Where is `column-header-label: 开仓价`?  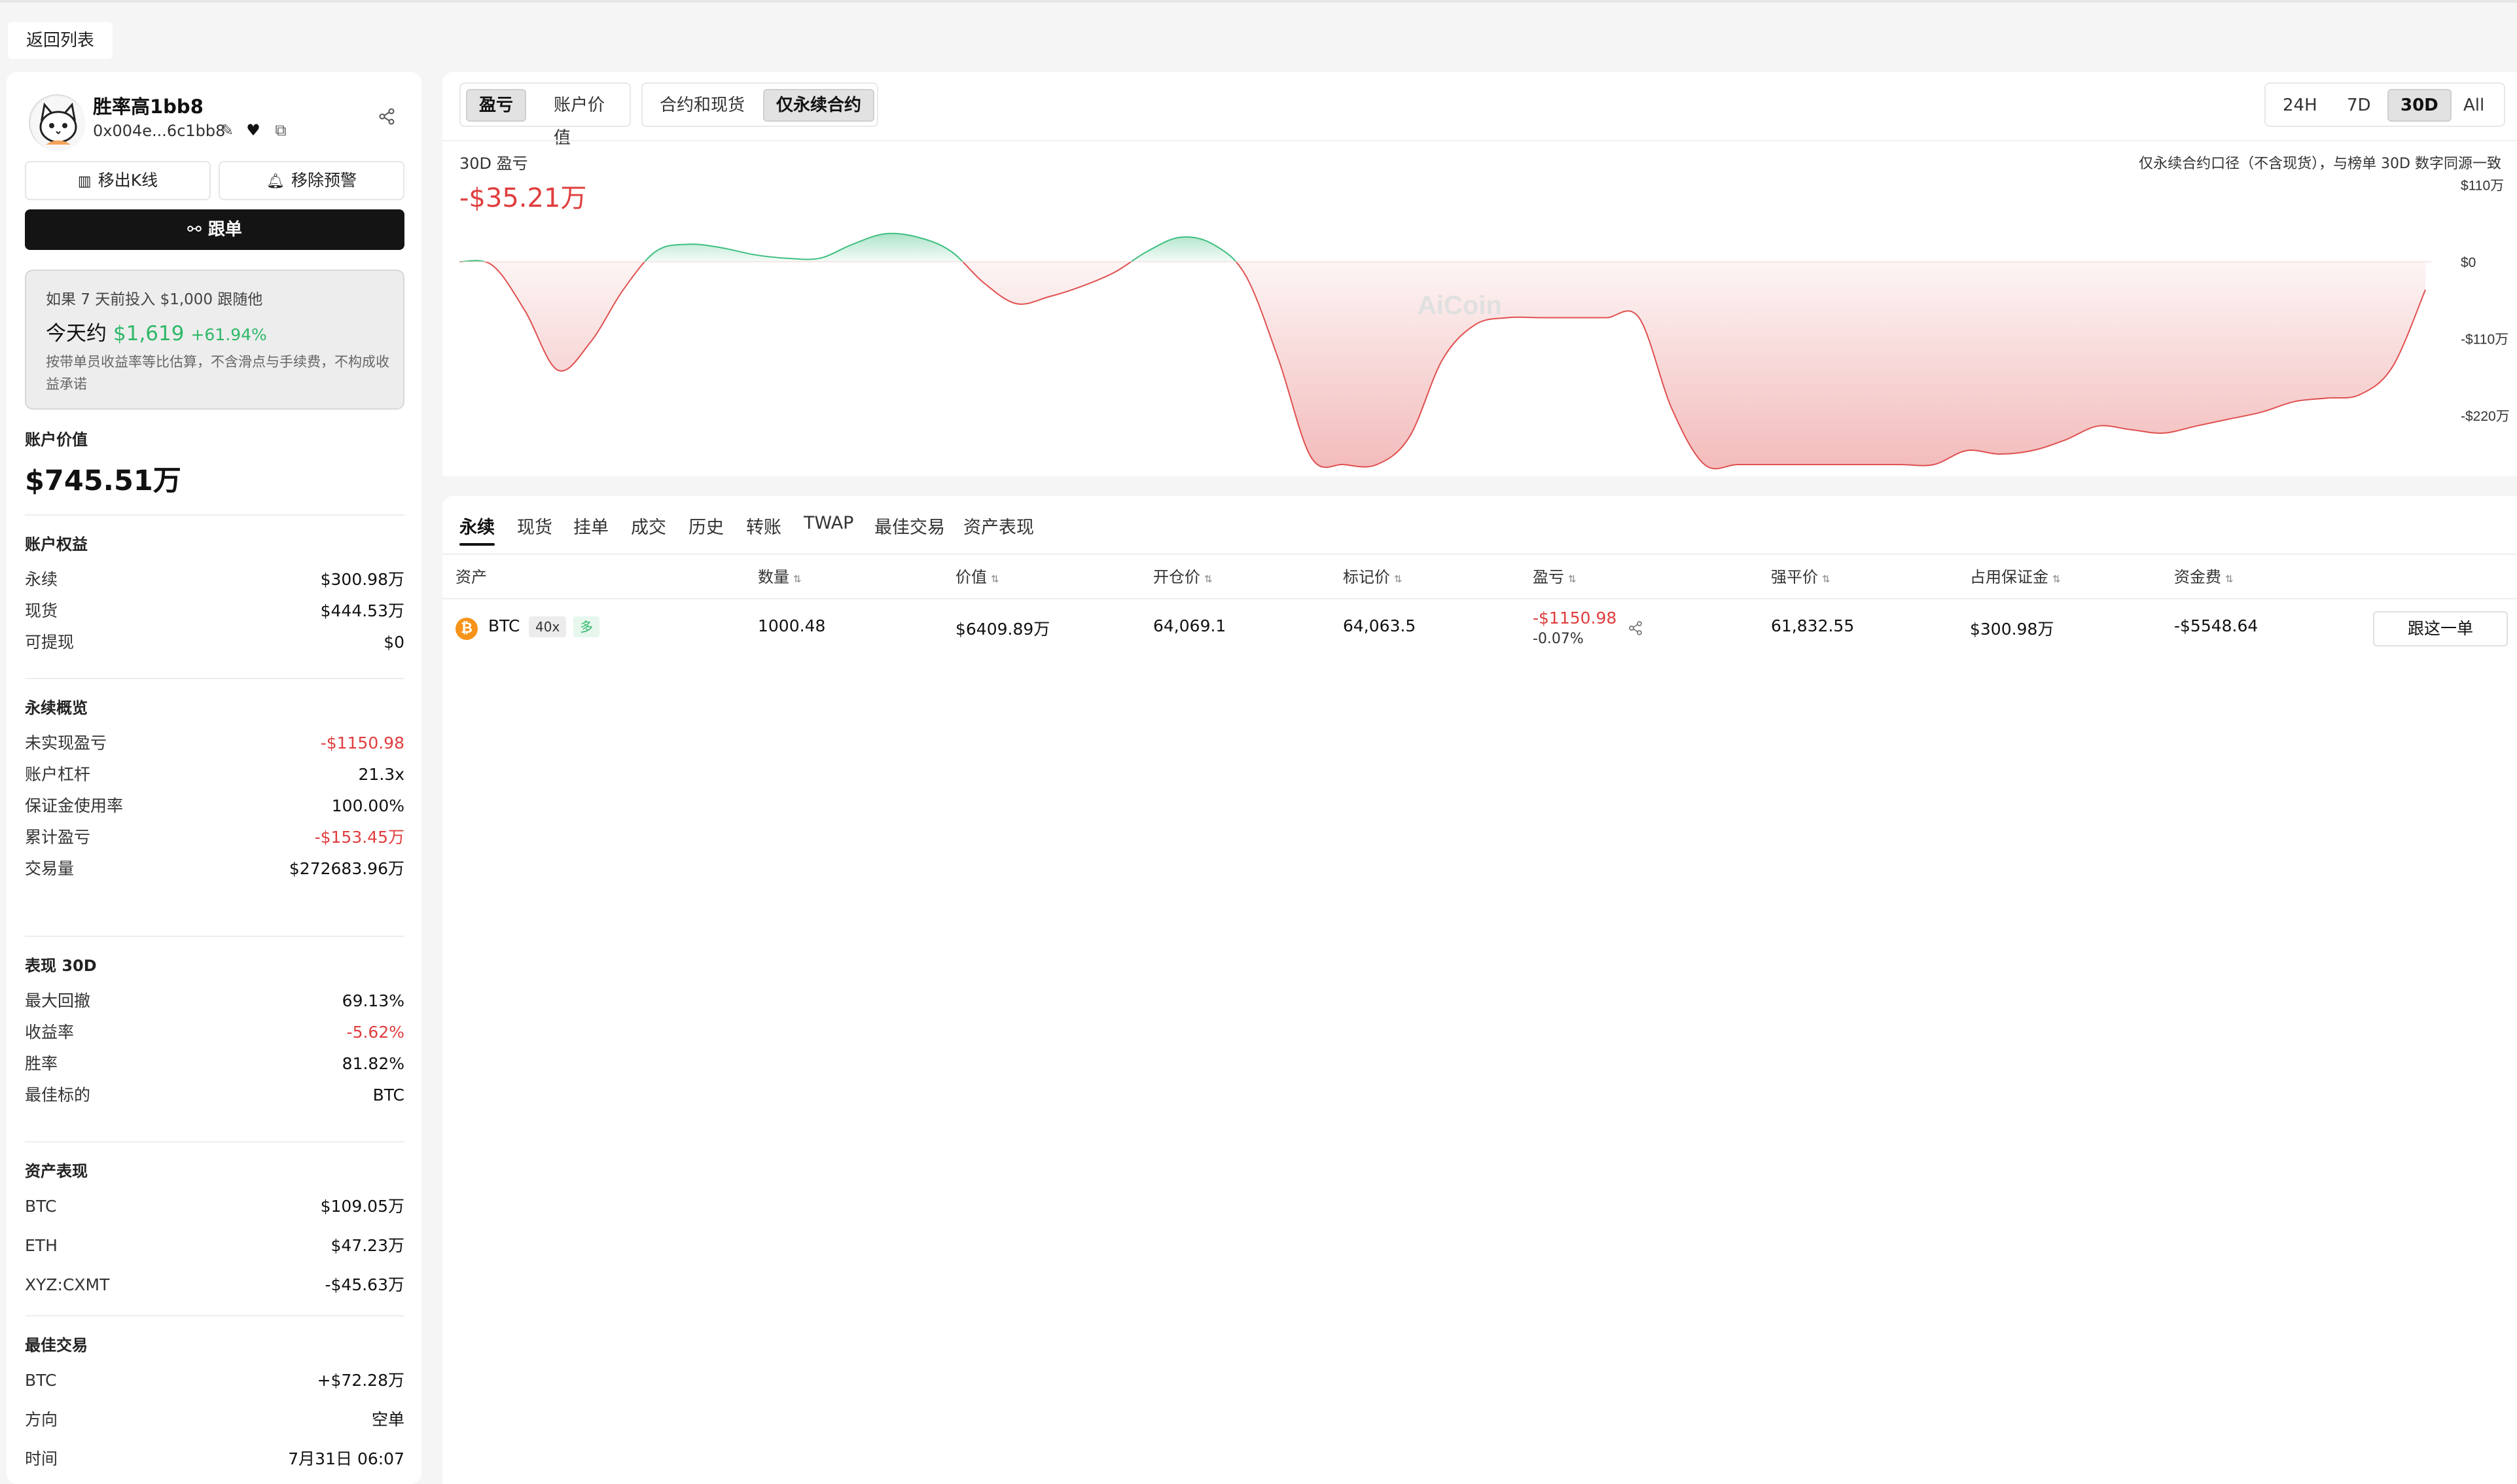 column-header-label: 开仓价 is located at coordinates (1176, 577).